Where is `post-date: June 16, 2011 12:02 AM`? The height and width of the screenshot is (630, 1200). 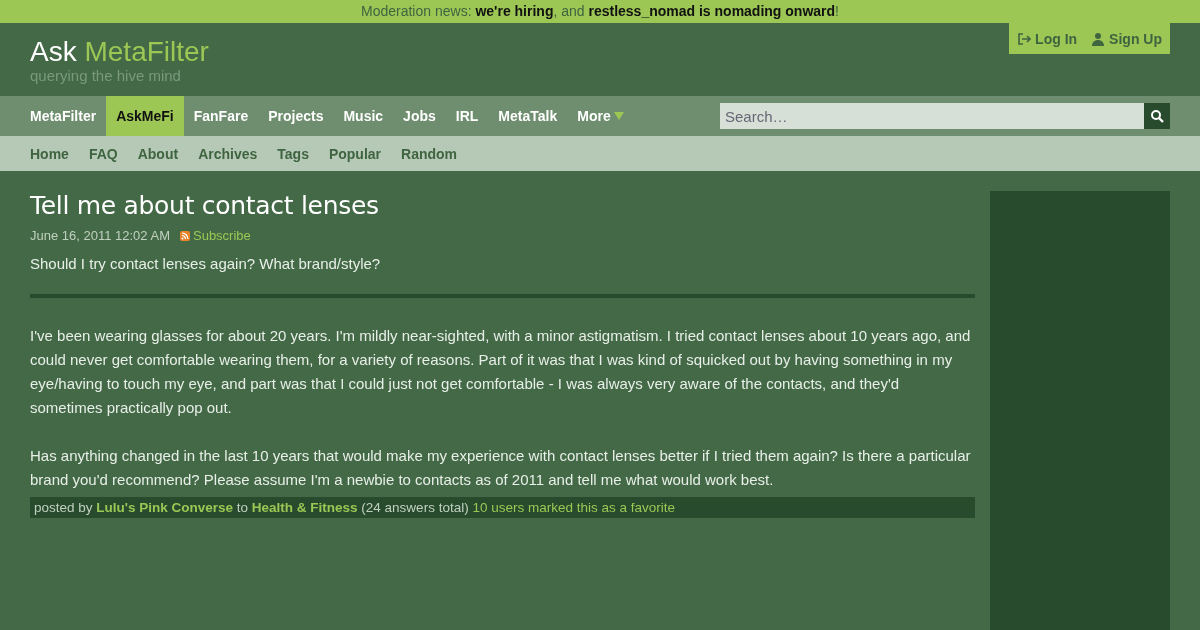 post-date: June 16, 2011 12:02 AM is located at coordinates (100, 235).